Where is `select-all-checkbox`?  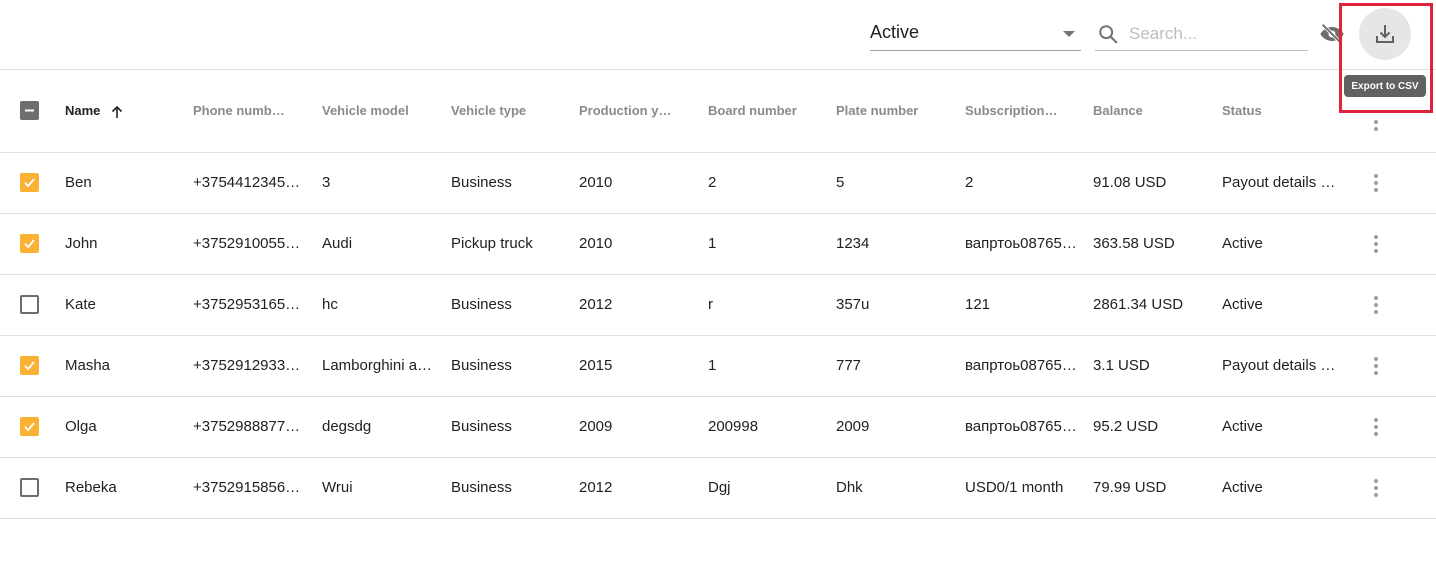
select-all-checkbox is located at coordinates (29, 111).